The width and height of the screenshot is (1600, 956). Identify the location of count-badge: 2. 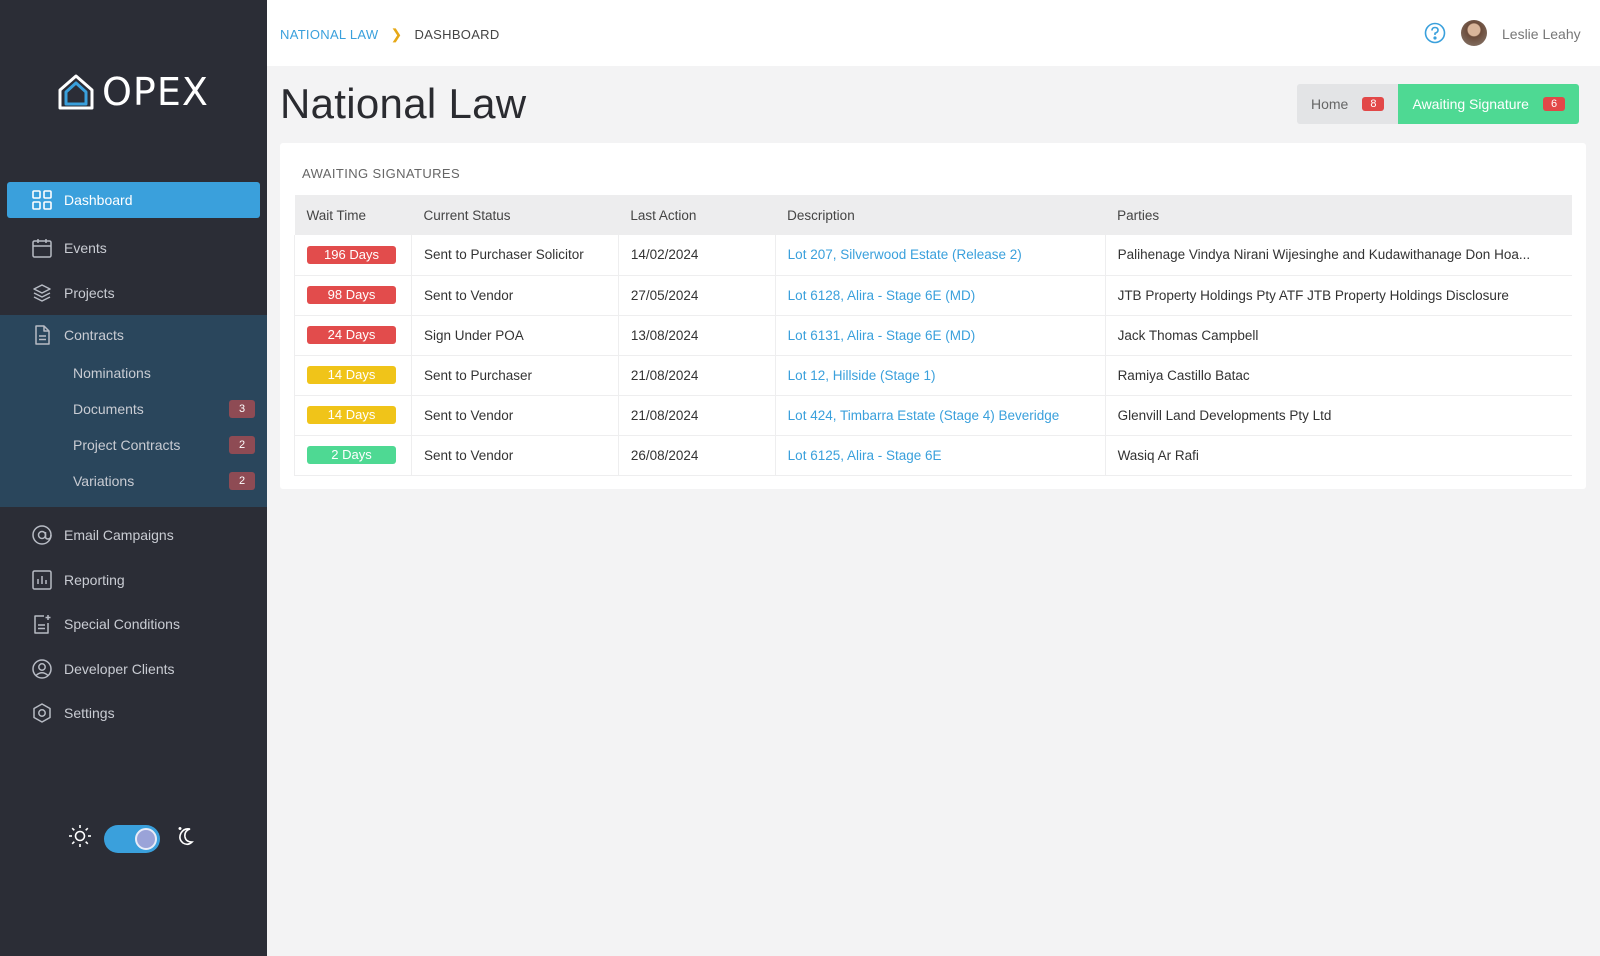
(242, 445).